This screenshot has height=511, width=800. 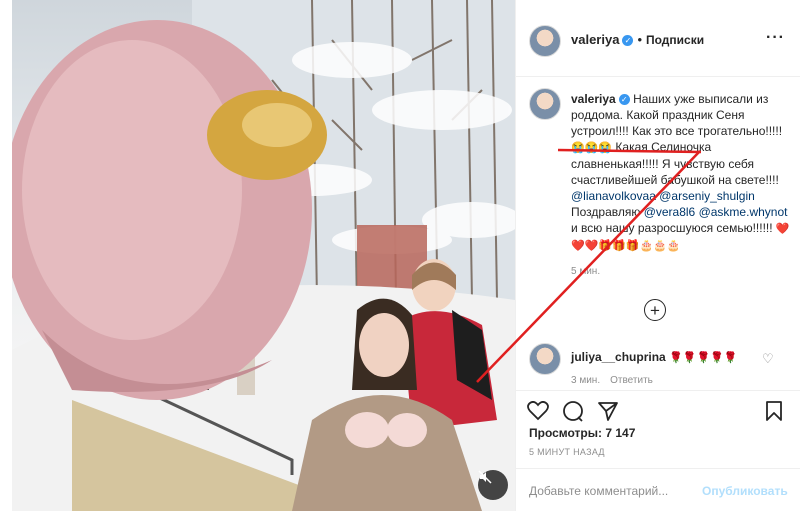 I want to click on mute-toggle-button, so click(x=493, y=485).